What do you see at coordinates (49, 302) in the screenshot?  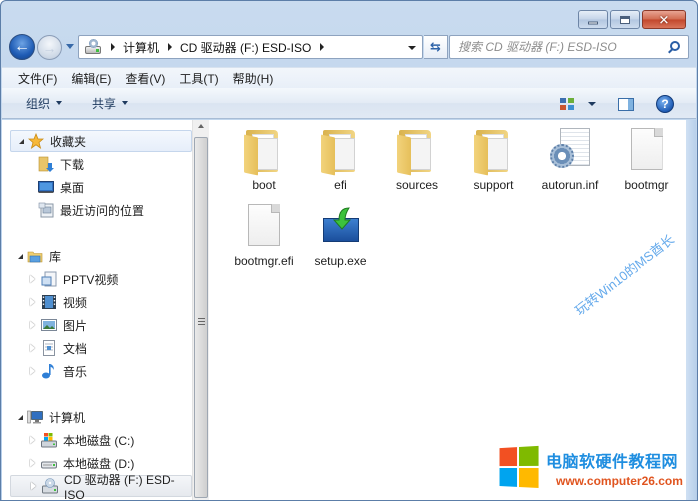 I see `videos-icon` at bounding box center [49, 302].